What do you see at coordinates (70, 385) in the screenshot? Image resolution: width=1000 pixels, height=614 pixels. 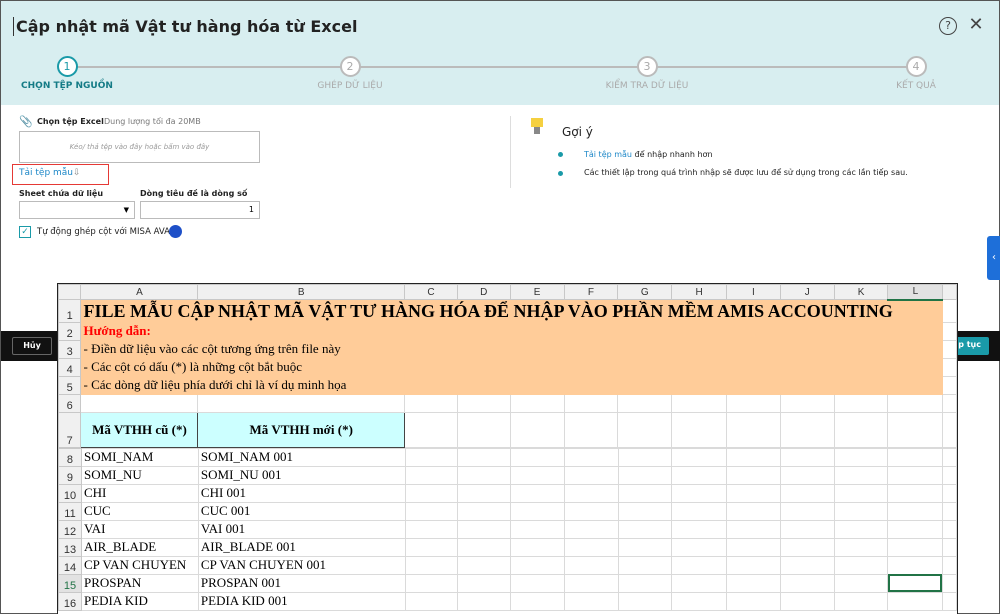 I see `row-header: 5` at bounding box center [70, 385].